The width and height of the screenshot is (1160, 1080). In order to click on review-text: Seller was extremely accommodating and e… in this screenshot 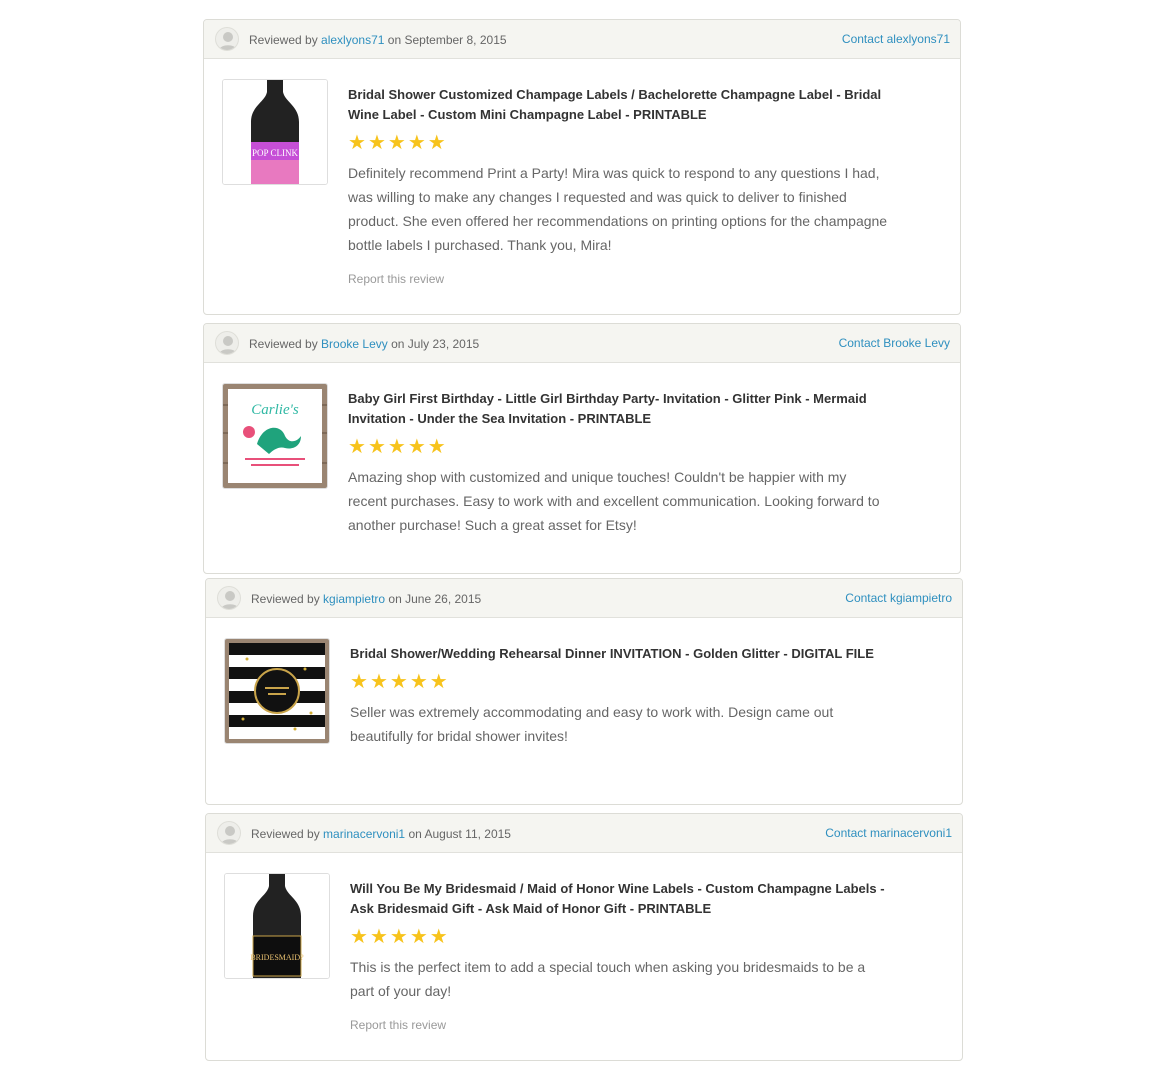, I will do `click(592, 724)`.